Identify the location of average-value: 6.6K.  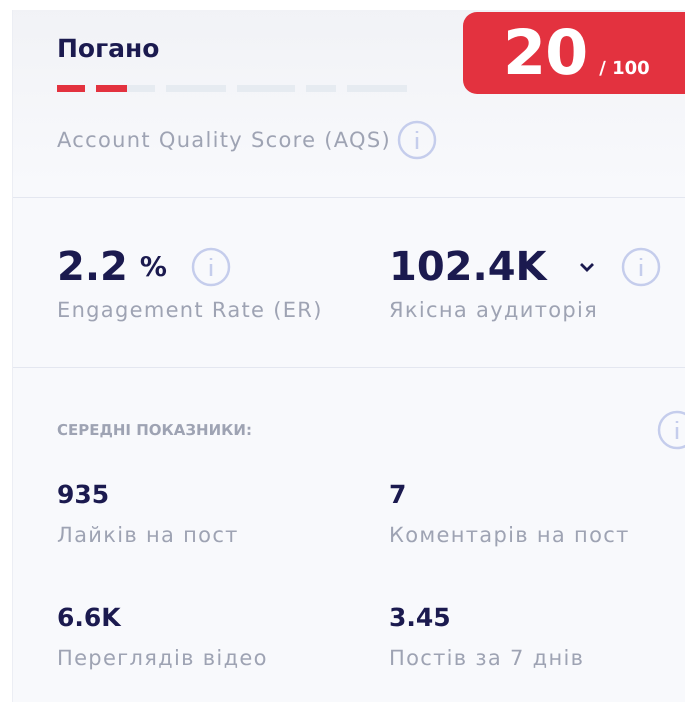
(89, 617).